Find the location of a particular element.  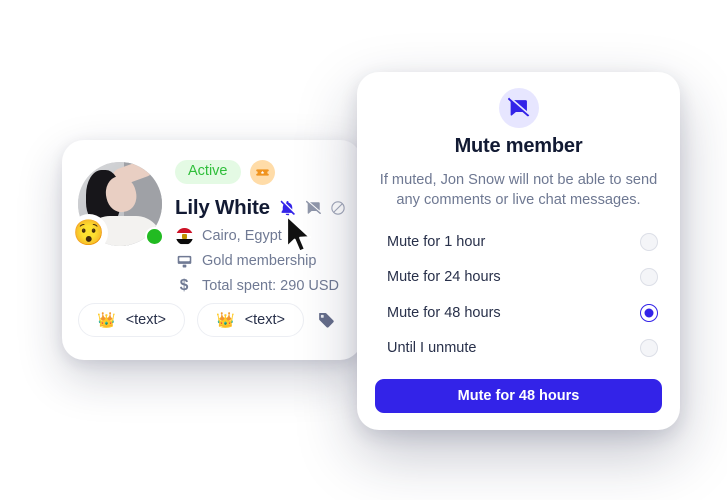

status-badge: Active is located at coordinates (208, 172).